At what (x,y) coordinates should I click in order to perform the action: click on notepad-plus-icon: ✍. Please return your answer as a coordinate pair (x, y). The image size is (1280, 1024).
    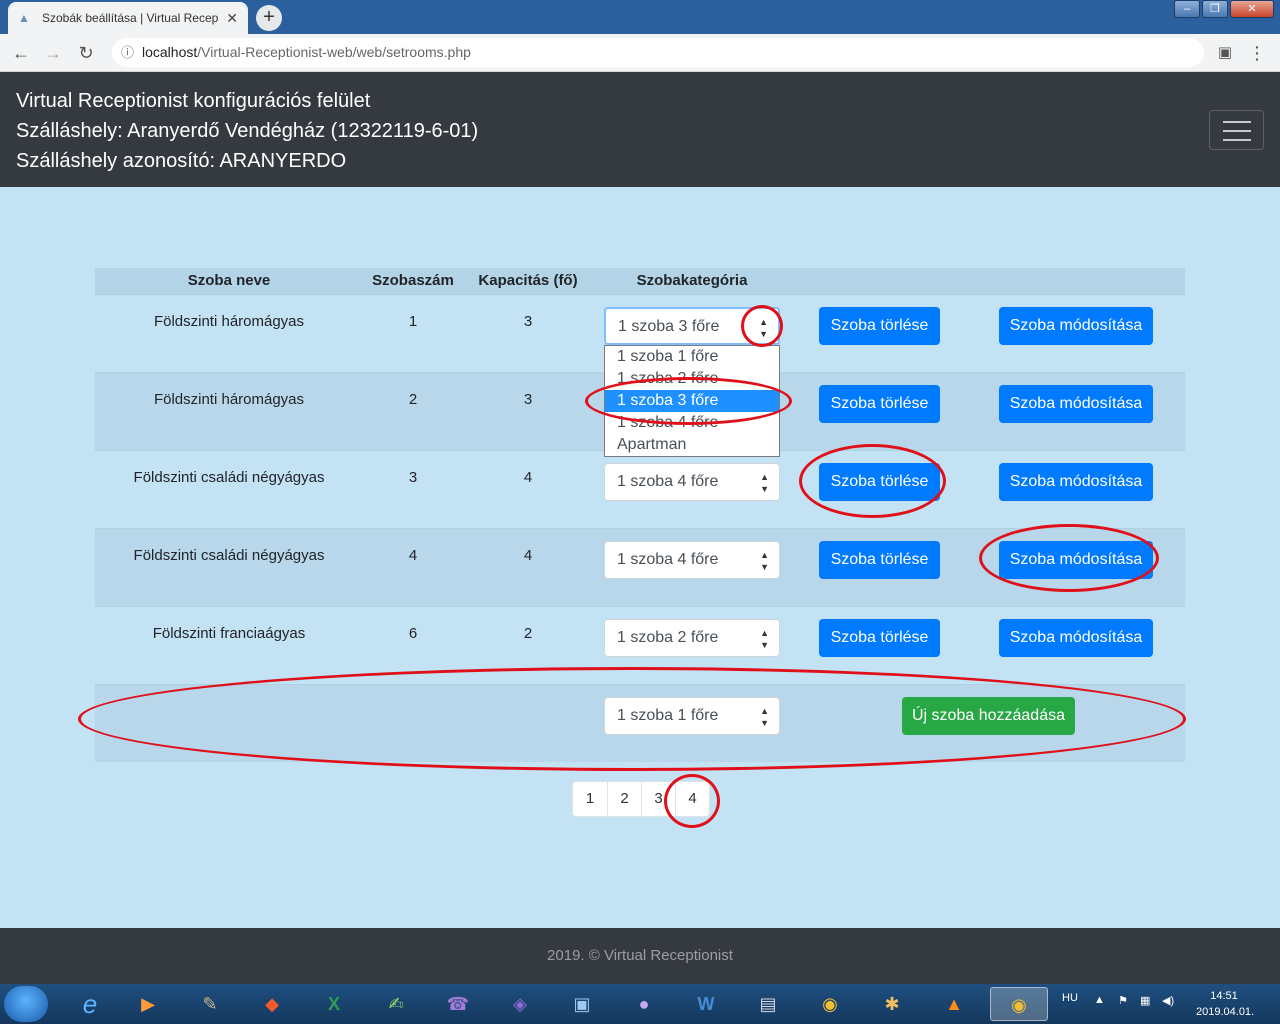
    Looking at the image, I should click on (396, 1004).